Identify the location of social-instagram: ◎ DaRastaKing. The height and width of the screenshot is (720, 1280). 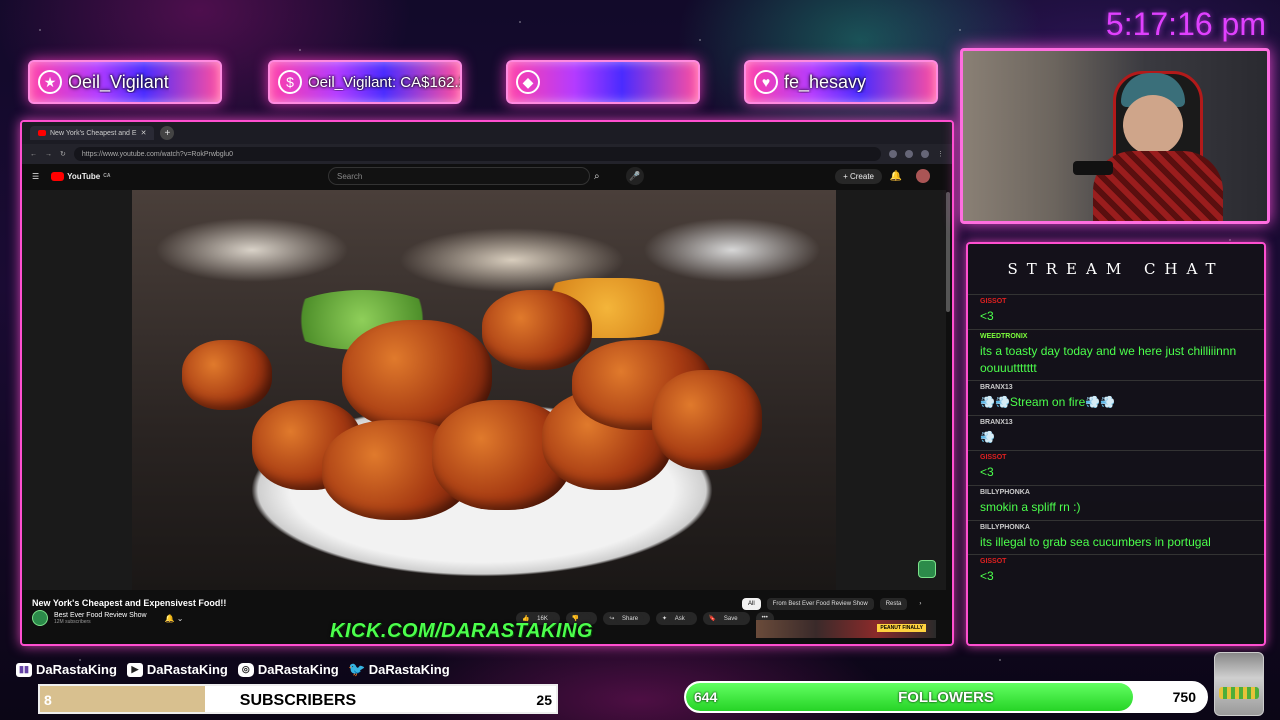
(288, 669).